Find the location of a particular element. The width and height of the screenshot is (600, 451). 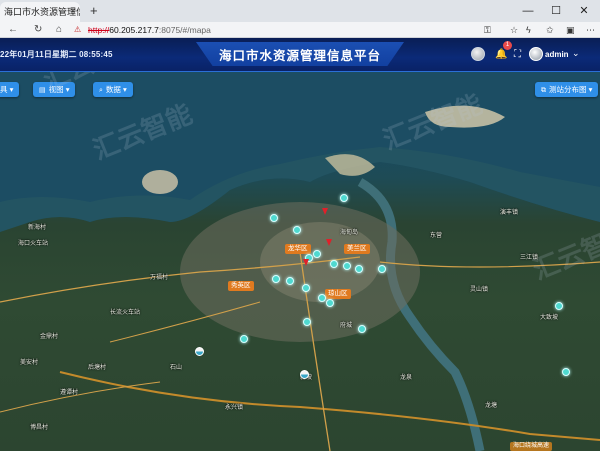

place-label: 长流火车站 is located at coordinates (125, 313).